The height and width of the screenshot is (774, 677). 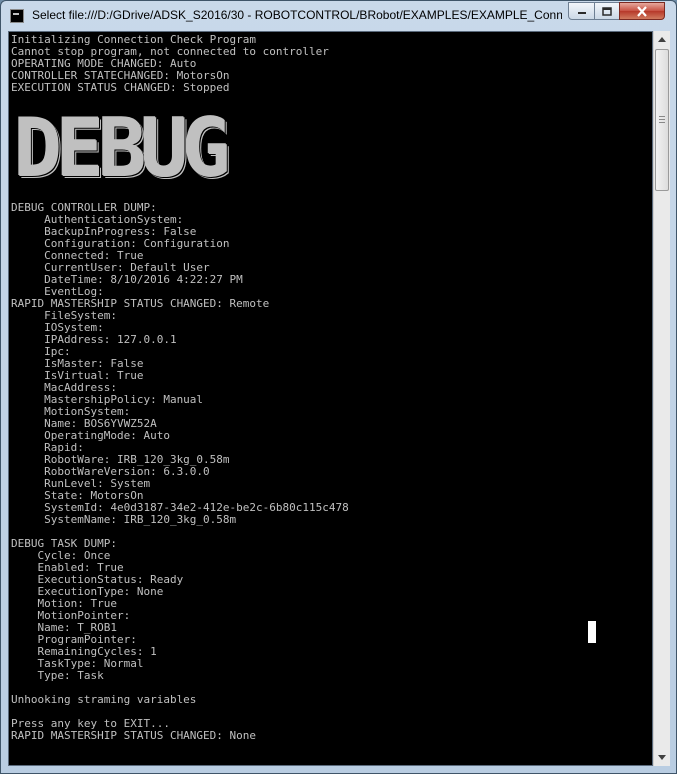 I want to click on maximize-icon, so click(x=607, y=11).